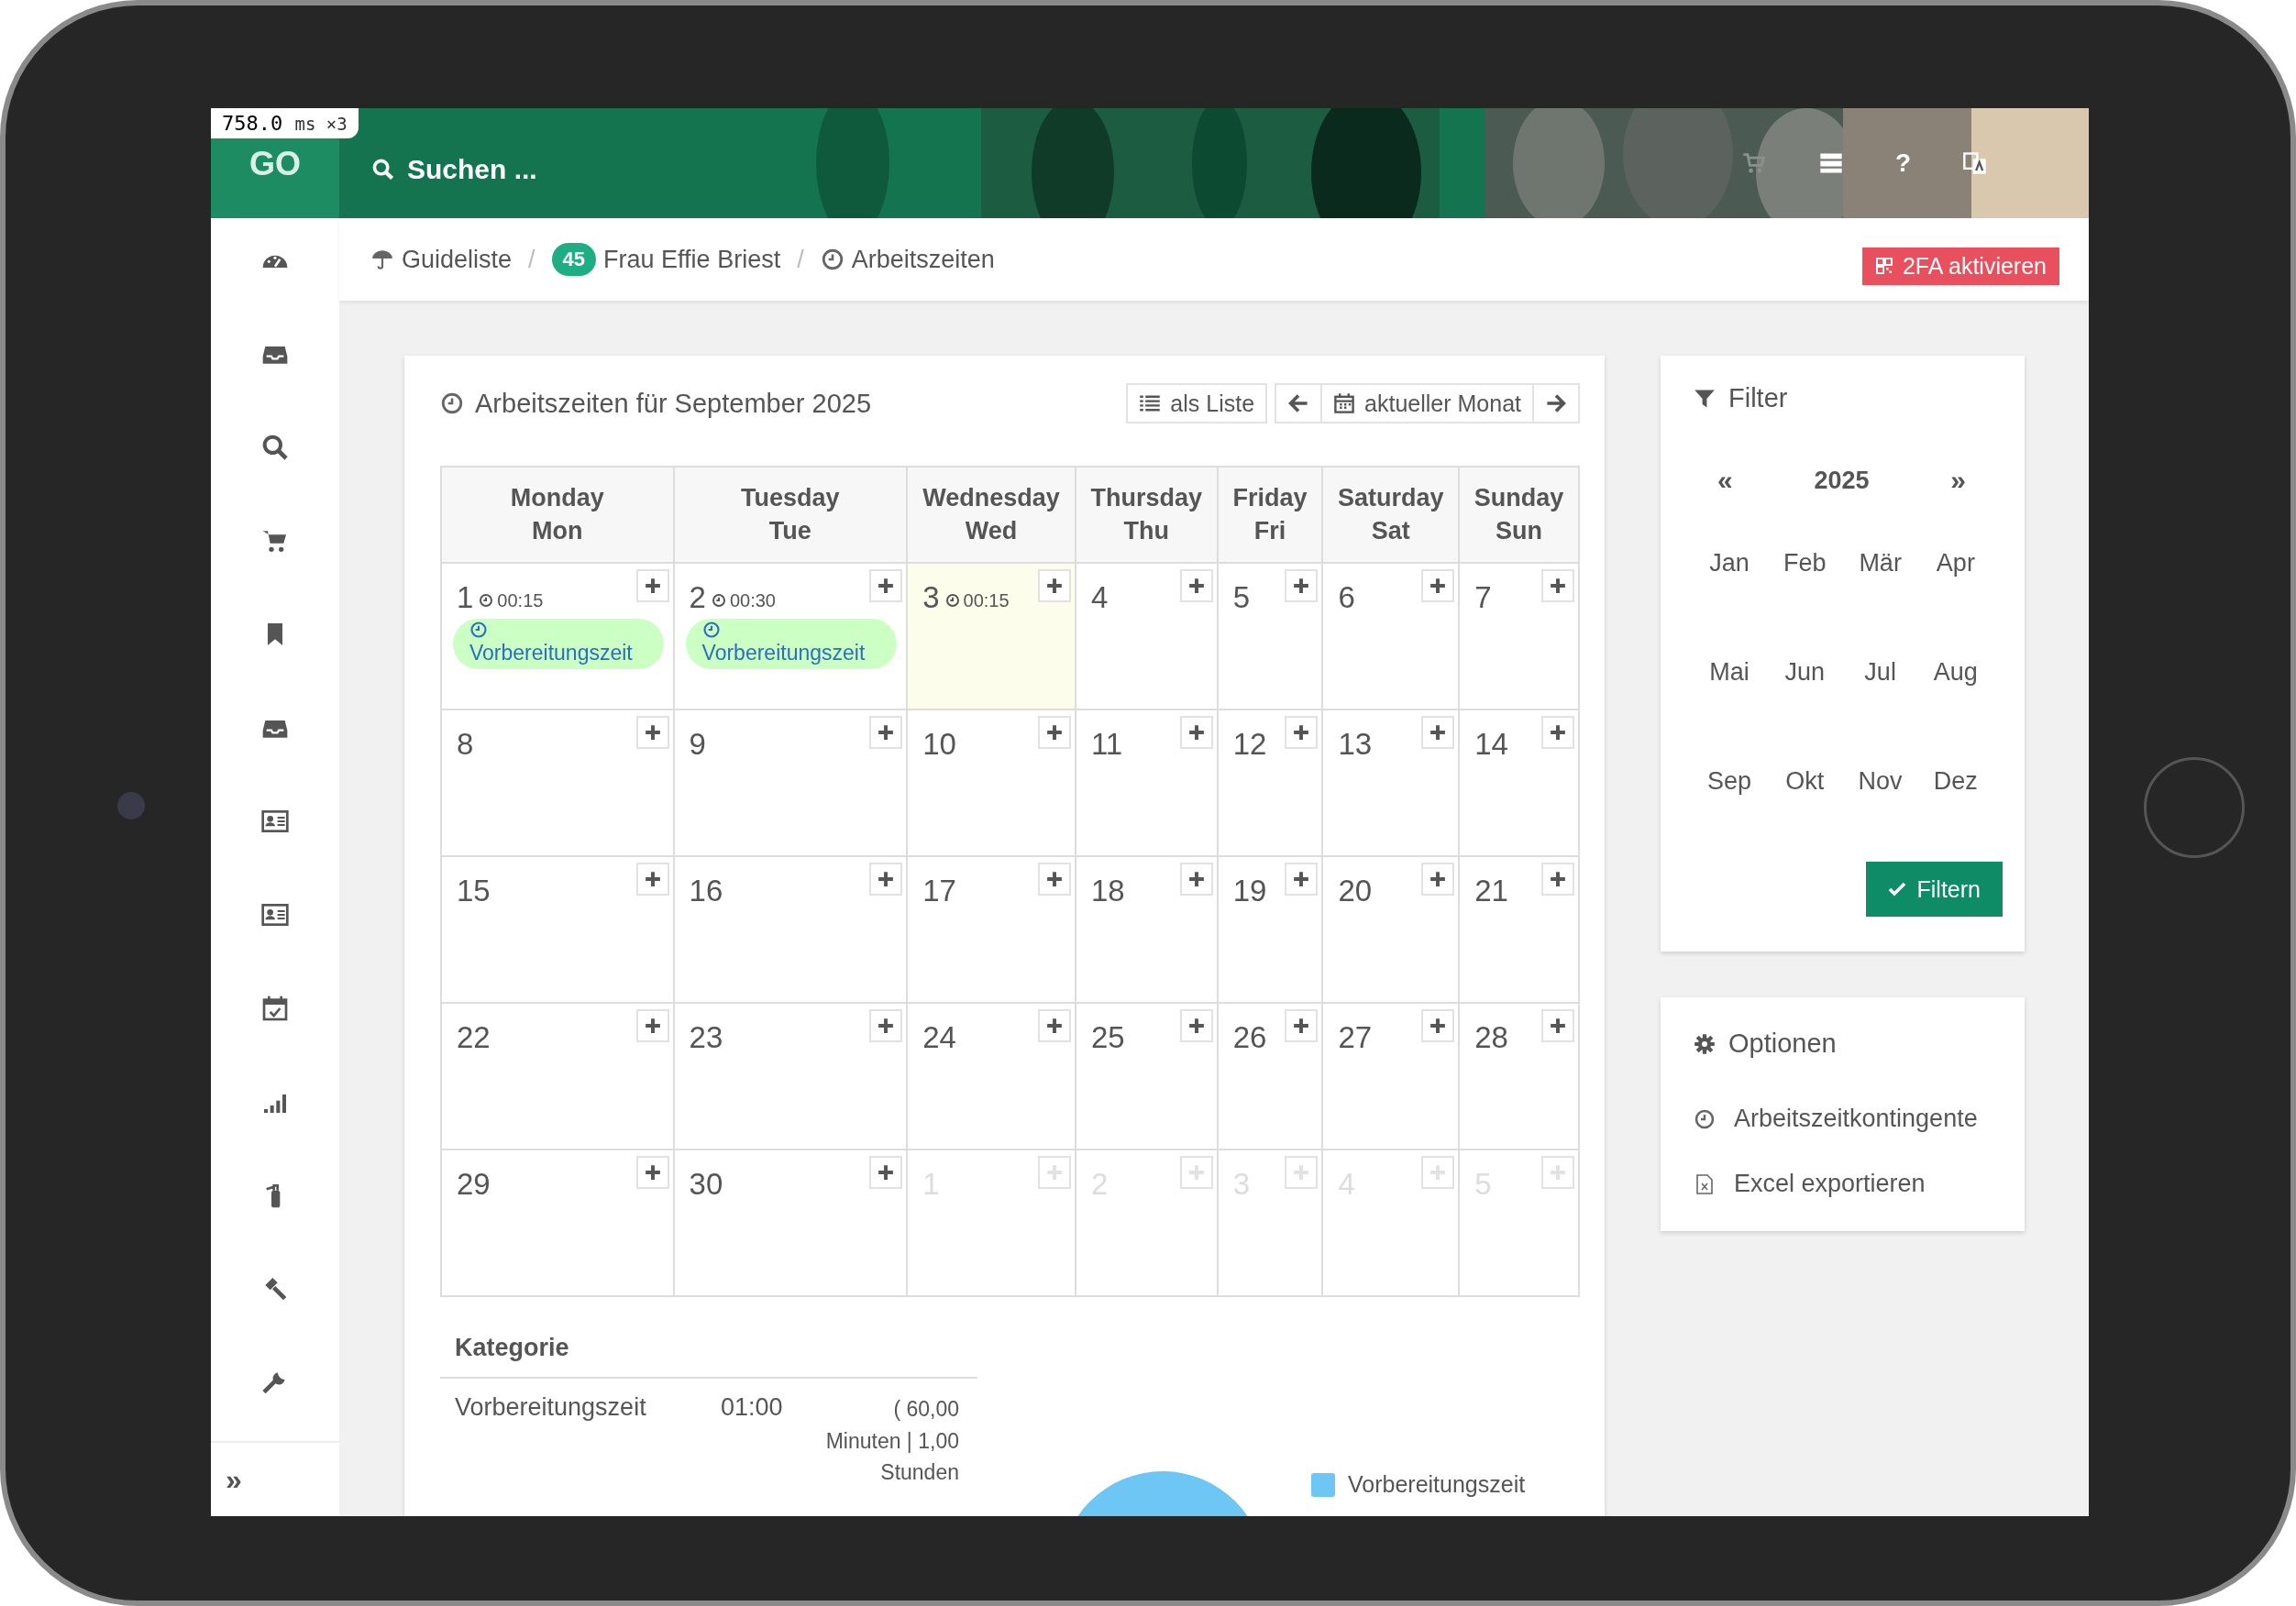  Describe the element at coordinates (1520, 516) in the screenshot. I see `weekday-header: Sunday Sun` at that location.